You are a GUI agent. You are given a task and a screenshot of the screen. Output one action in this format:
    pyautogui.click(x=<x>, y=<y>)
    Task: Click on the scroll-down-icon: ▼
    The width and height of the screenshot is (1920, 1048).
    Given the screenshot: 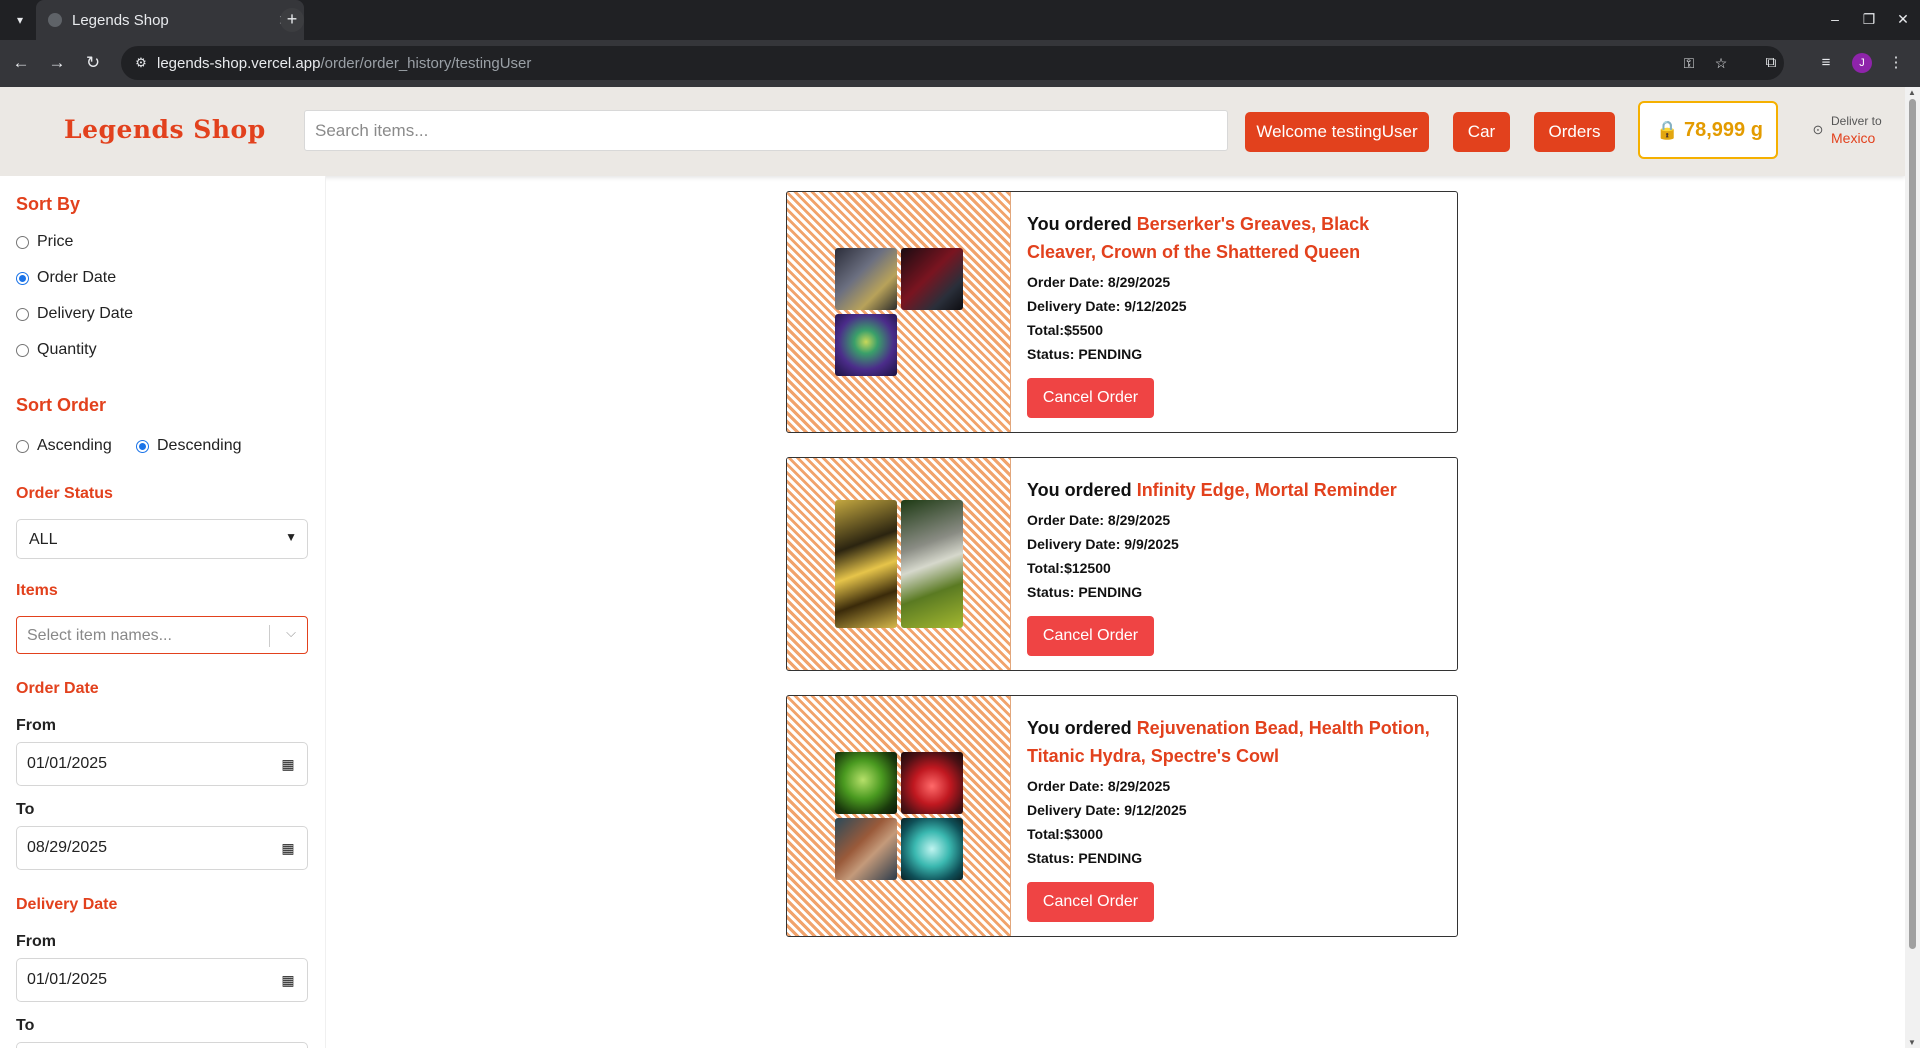 What is the action you would take?
    pyautogui.click(x=1912, y=1042)
    